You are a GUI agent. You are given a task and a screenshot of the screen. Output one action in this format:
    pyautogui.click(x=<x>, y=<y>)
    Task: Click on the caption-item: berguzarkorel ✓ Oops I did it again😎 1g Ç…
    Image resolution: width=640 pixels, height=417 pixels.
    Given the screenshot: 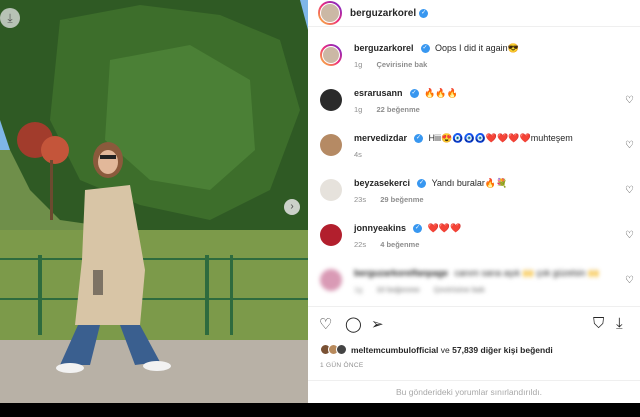 What is the action you would take?
    pyautogui.click(x=474, y=56)
    